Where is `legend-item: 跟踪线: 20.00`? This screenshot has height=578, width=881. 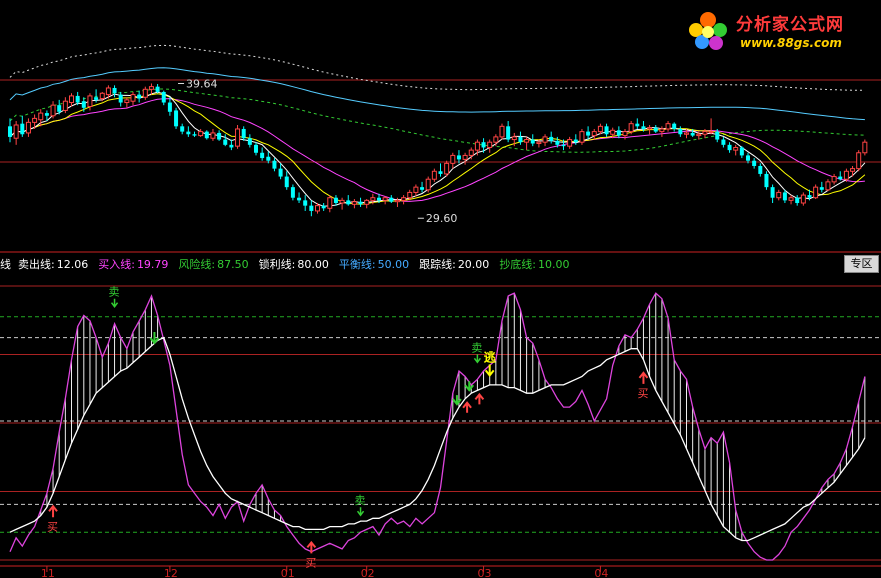
legend-item: 跟踪线: 20.00 is located at coordinates (456, 264).